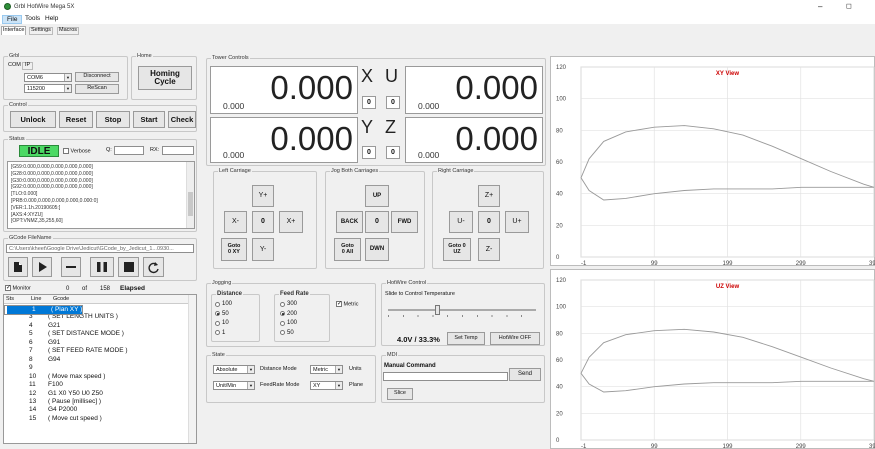  I want to click on com-tab: COM, so click(14, 65).